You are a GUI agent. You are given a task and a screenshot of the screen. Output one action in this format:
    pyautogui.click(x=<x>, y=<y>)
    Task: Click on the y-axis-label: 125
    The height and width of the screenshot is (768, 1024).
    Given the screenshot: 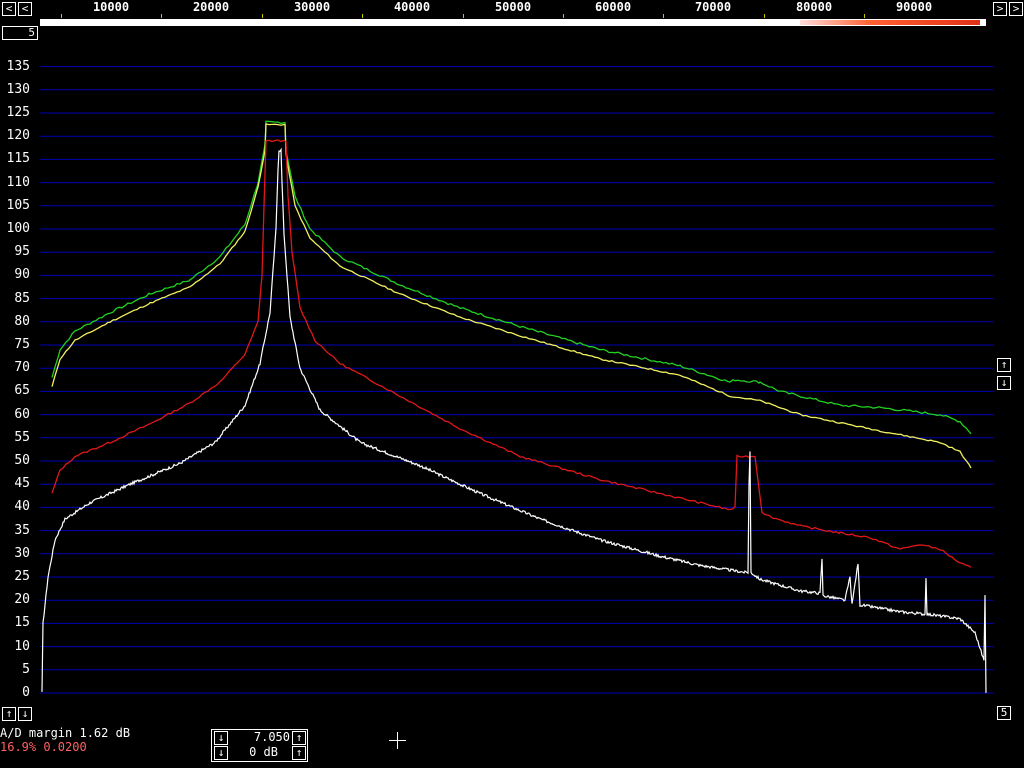 What is the action you would take?
    pyautogui.click(x=18, y=112)
    